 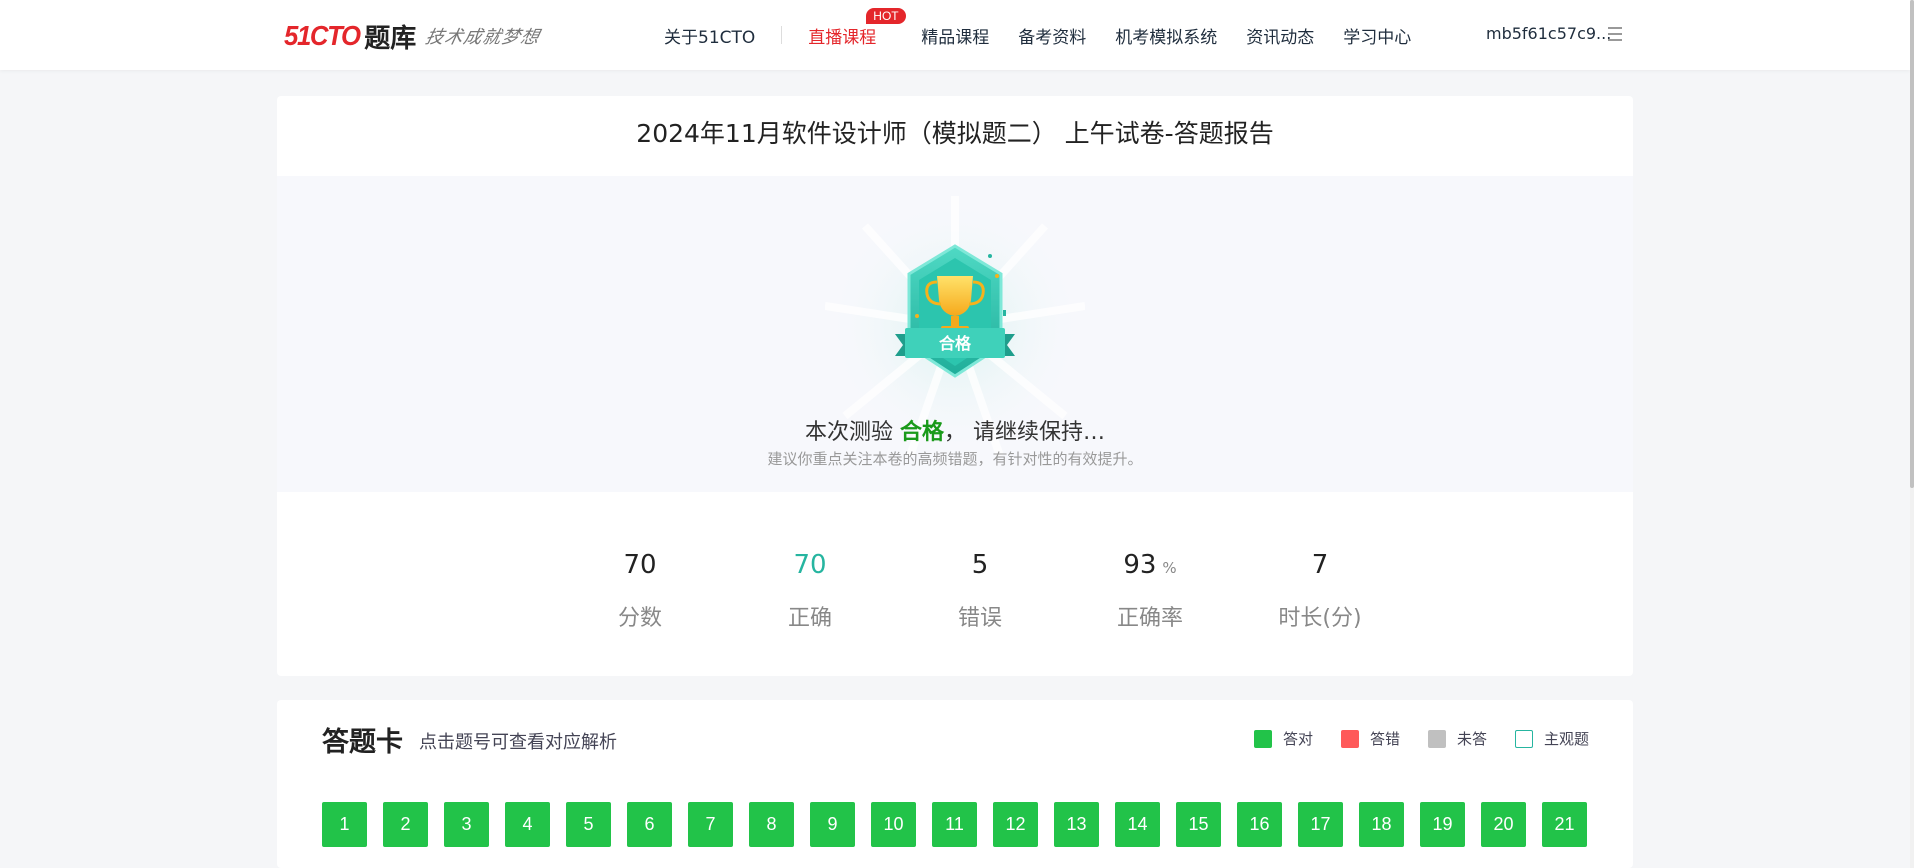 What do you see at coordinates (466, 824) in the screenshot?
I see `question-number-button: 3` at bounding box center [466, 824].